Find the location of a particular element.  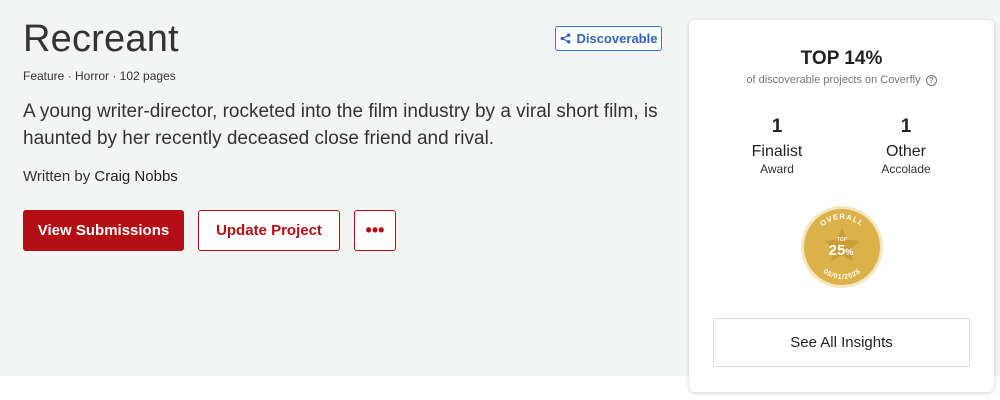

stat-other: 1 Other Accolade is located at coordinates (906, 146).